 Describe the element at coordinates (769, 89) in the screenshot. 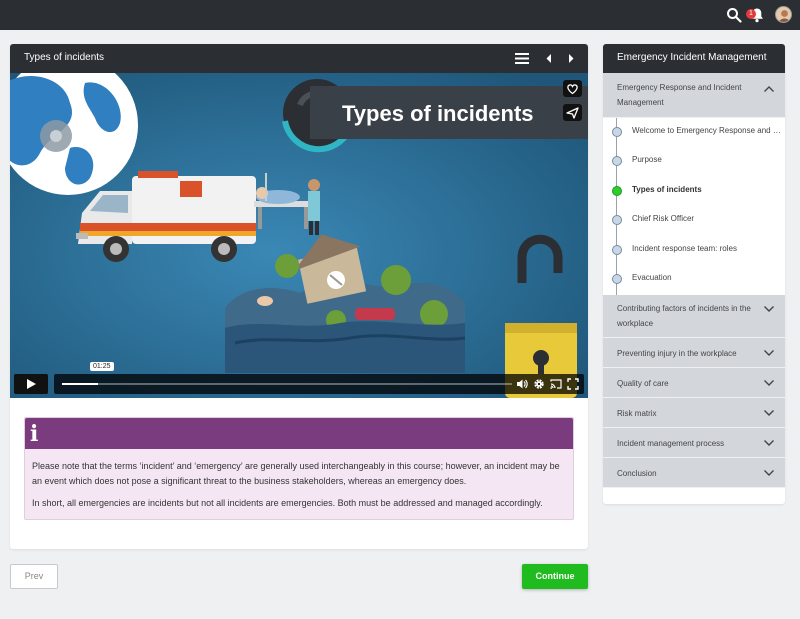

I see `chevron-up-icon` at that location.